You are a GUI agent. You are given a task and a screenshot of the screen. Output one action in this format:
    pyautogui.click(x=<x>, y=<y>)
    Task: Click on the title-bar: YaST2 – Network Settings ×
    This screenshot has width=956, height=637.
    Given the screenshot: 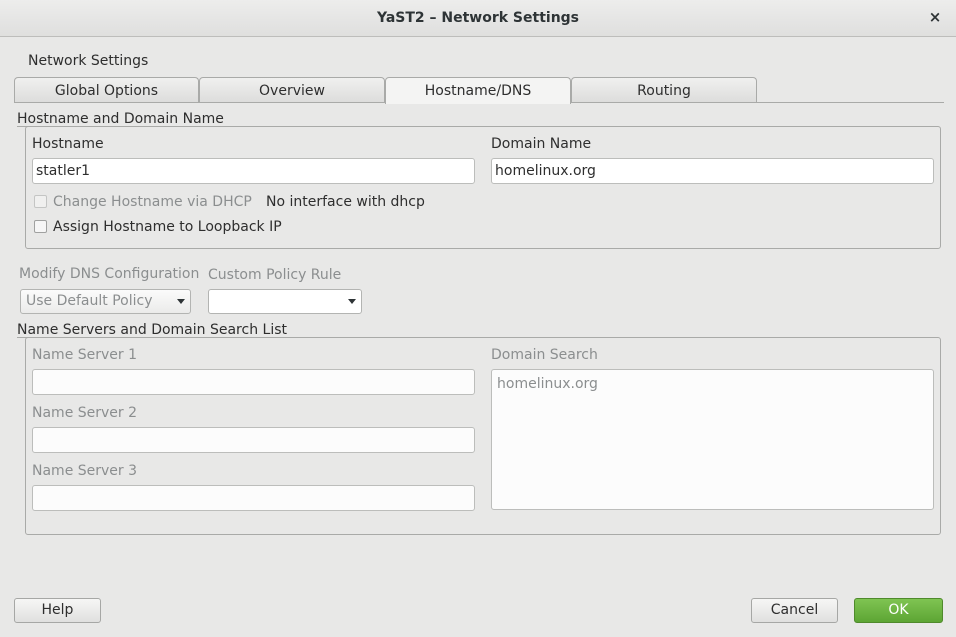 What is the action you would take?
    pyautogui.click(x=478, y=18)
    